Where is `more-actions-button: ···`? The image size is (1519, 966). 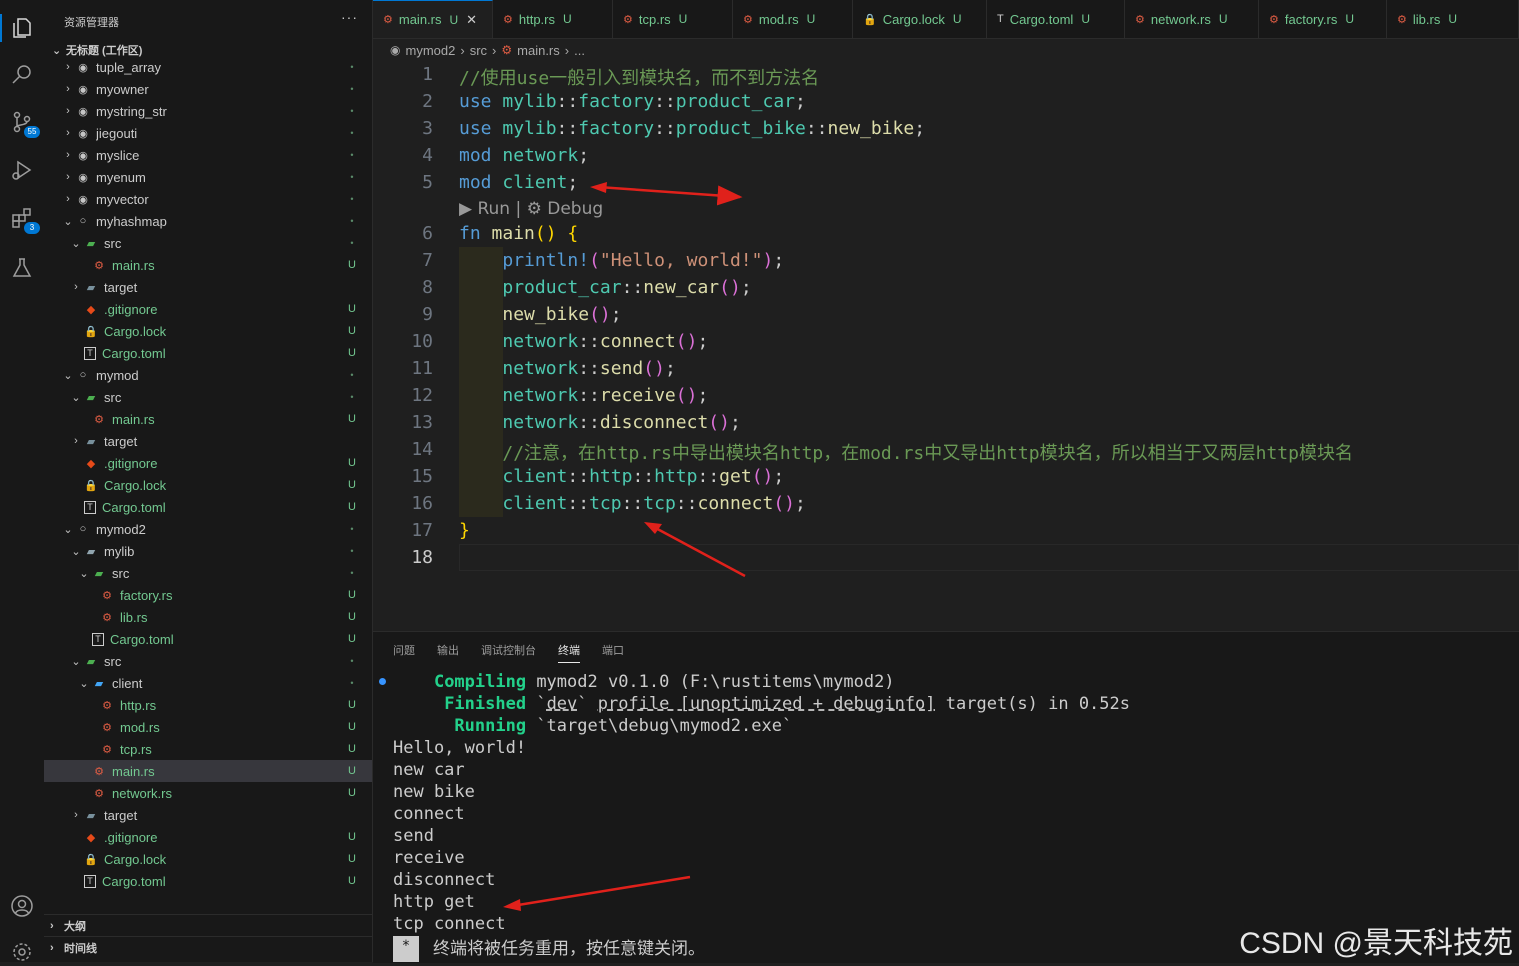 more-actions-button: ··· is located at coordinates (349, 17).